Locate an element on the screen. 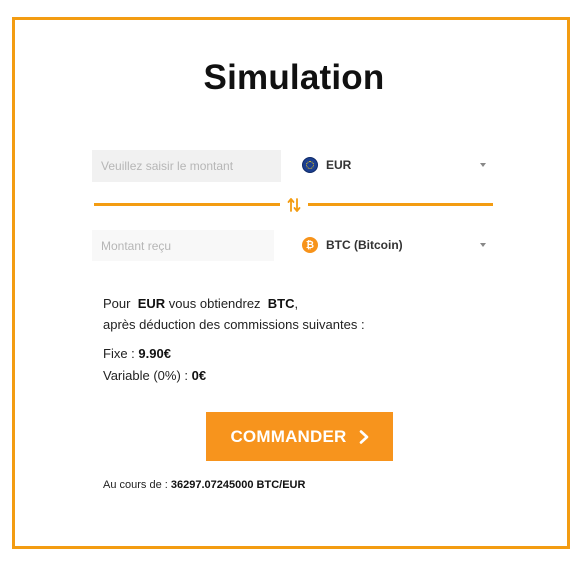 Image resolution: width=588 pixels, height=570 pixels. variable-fee-line: Variable (0%) : 0€ is located at coordinates (154, 376).